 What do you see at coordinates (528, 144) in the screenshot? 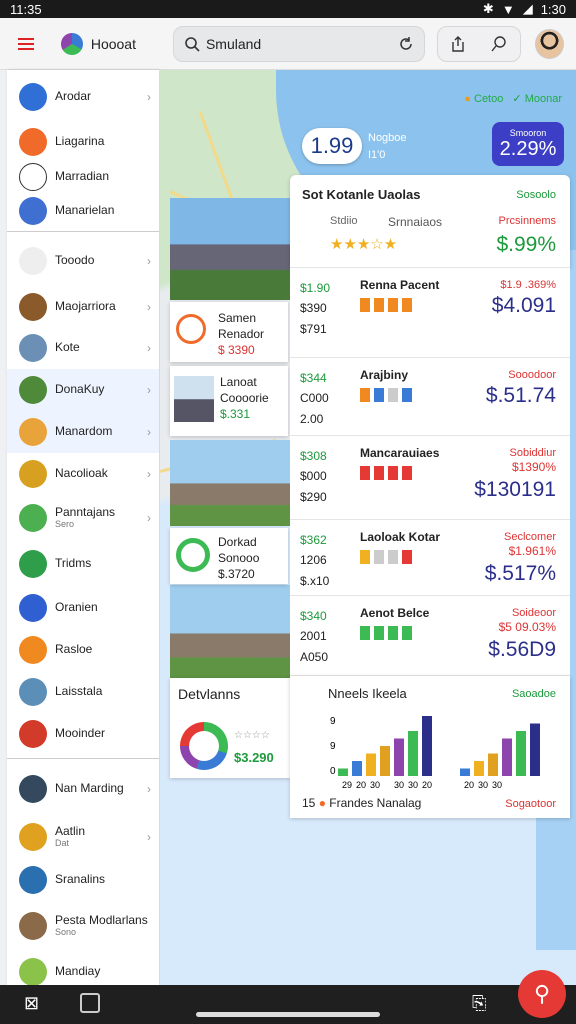
I see `summary-badge: Smooron 2.29%` at bounding box center [528, 144].